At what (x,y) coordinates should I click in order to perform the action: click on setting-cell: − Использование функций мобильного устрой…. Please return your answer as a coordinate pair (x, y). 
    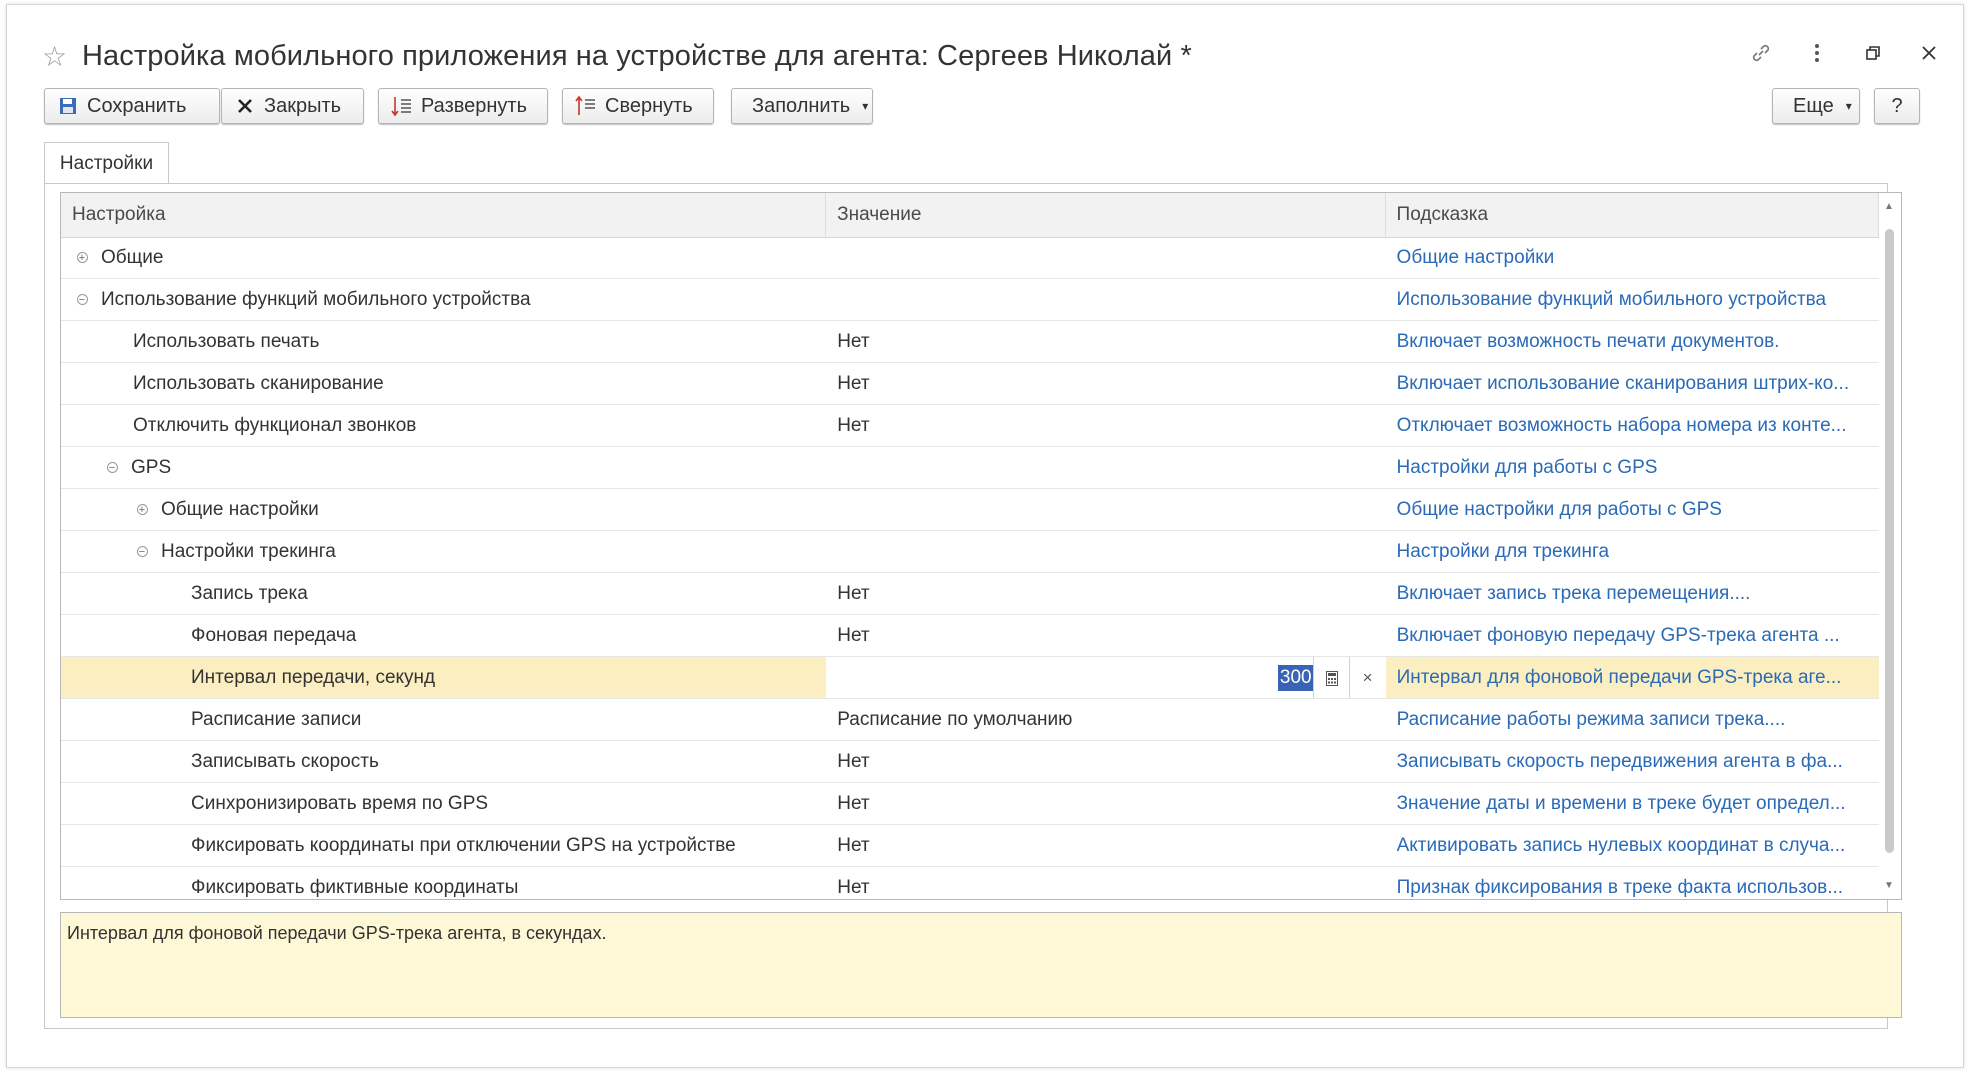
    Looking at the image, I should click on (443, 299).